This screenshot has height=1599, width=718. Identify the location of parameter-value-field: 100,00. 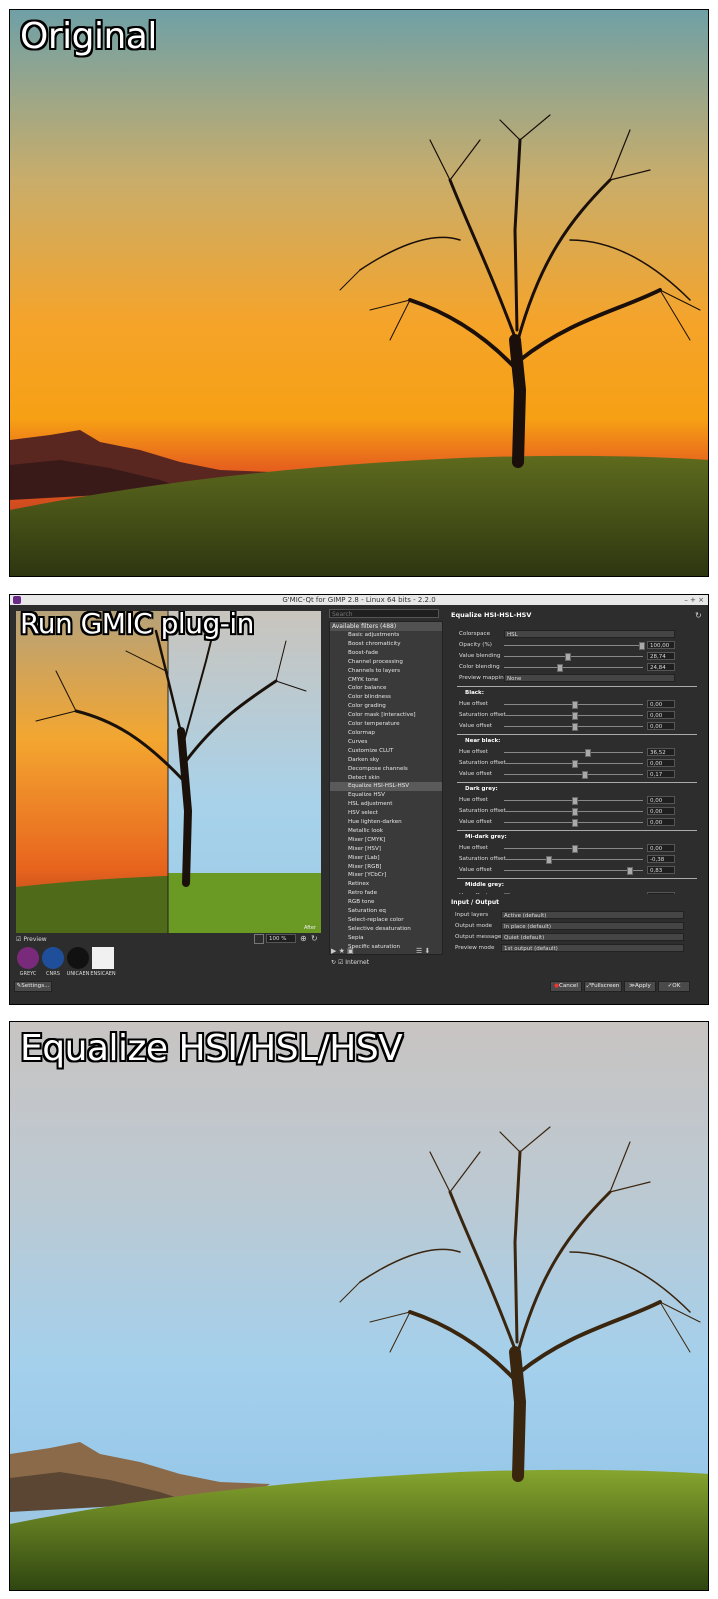
(661, 645).